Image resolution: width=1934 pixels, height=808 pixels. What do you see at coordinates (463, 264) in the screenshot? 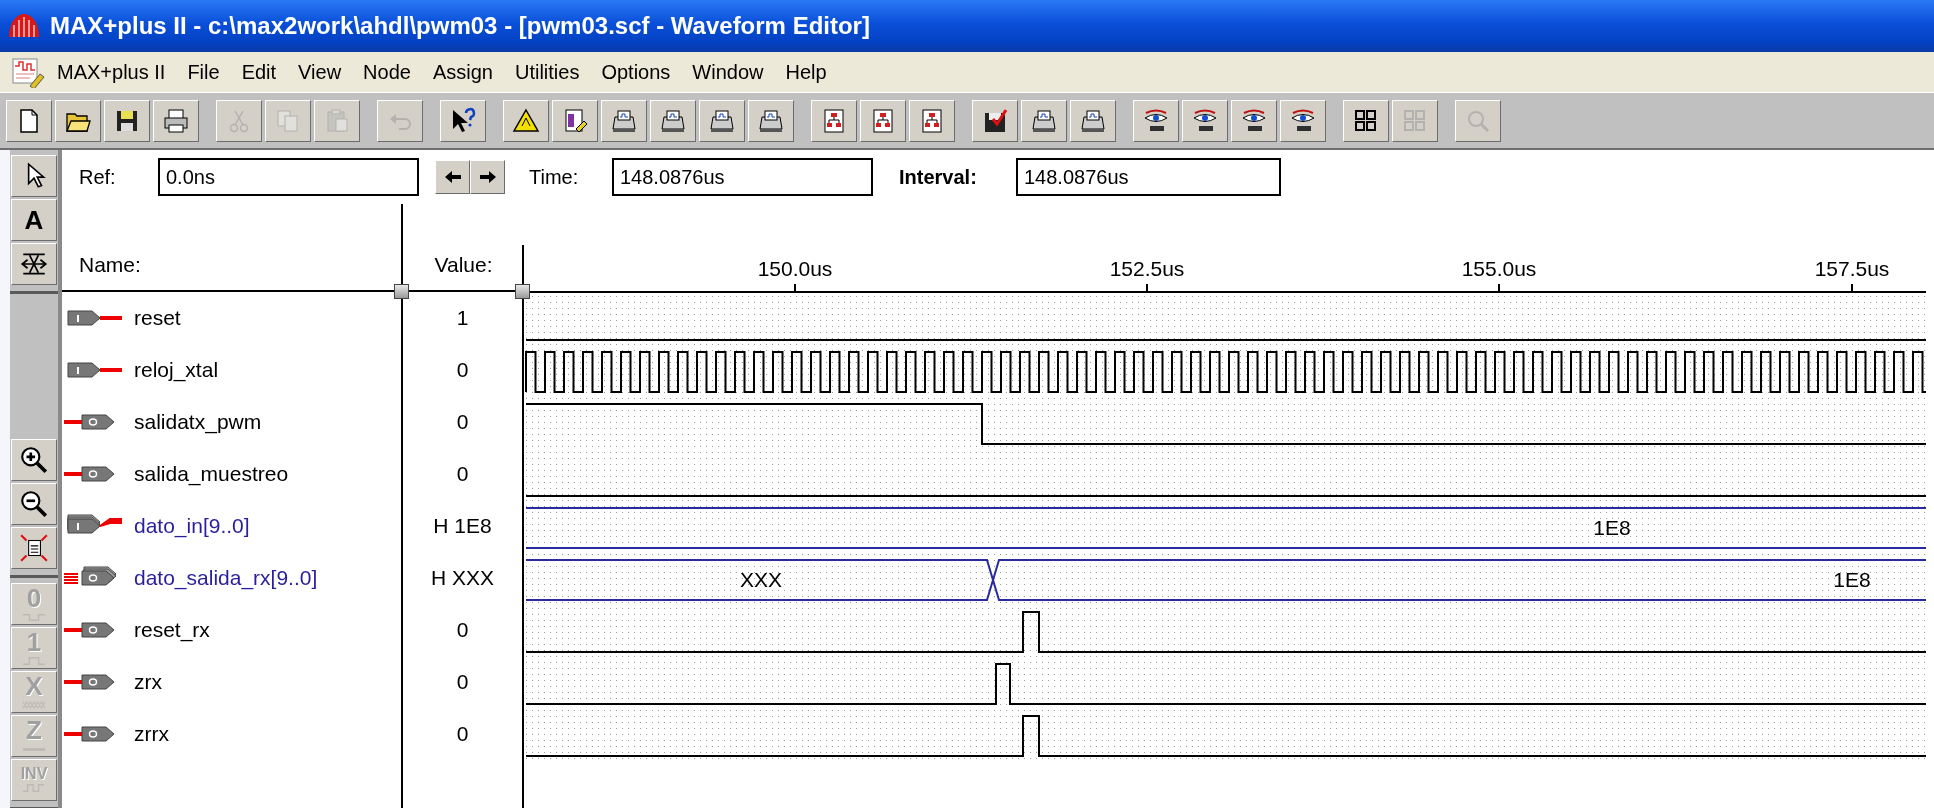
I see `column-header: Value:` at bounding box center [463, 264].